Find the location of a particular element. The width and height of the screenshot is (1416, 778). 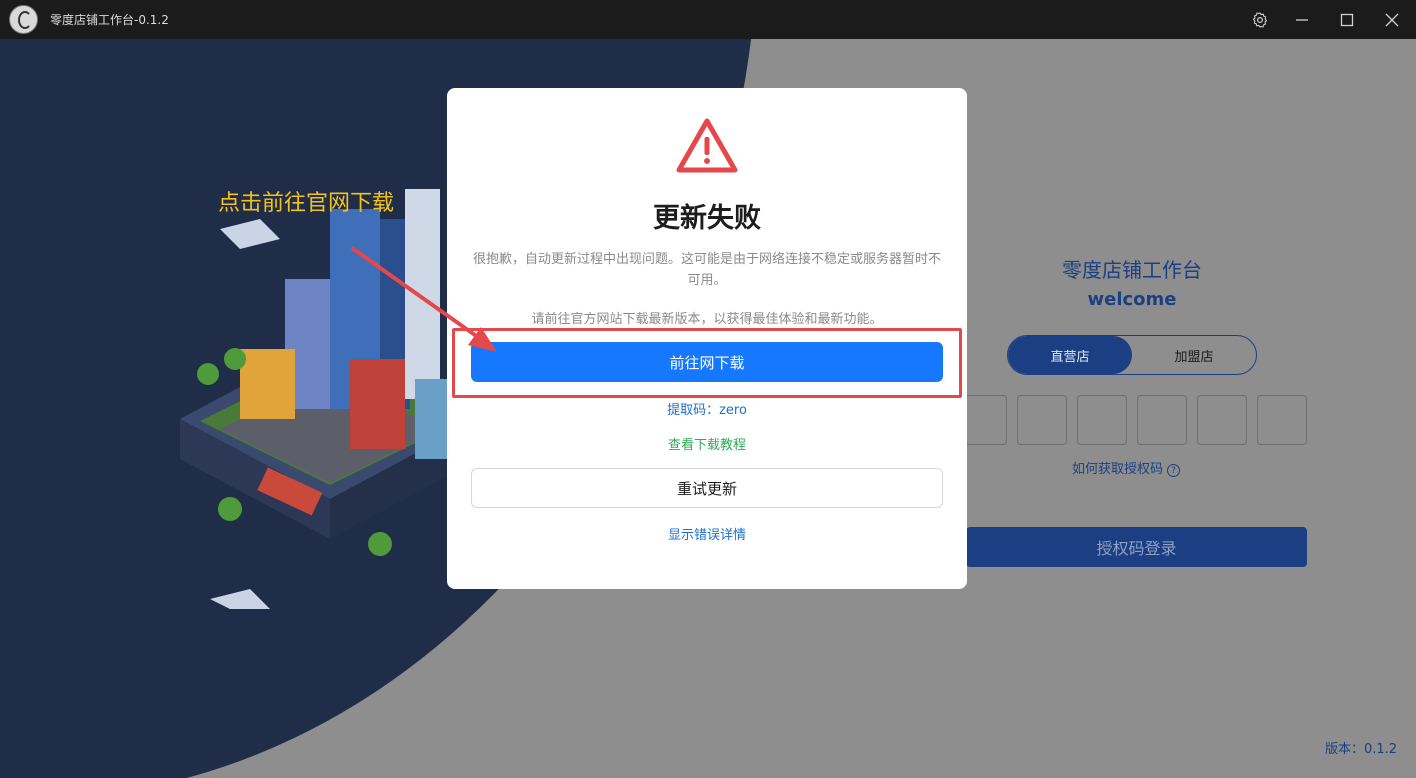

dialog-message: 很抱歉，自动更新过程中出现问题。这可能是由于网络连接不稳定或服务器暂时不可用。 is located at coordinates (706, 270).